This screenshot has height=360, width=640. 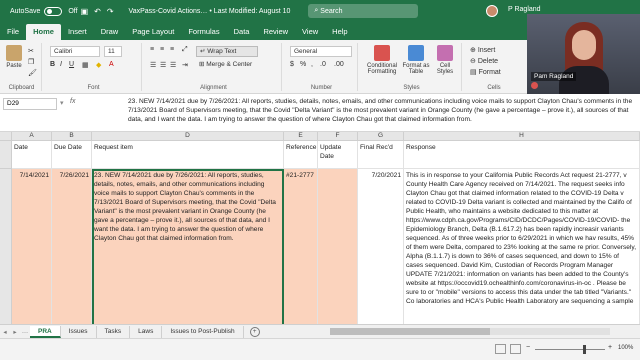 What do you see at coordinates (381, 246) in the screenshot?
I see `cell-final-recd: 7/20/2021` at bounding box center [381, 246].